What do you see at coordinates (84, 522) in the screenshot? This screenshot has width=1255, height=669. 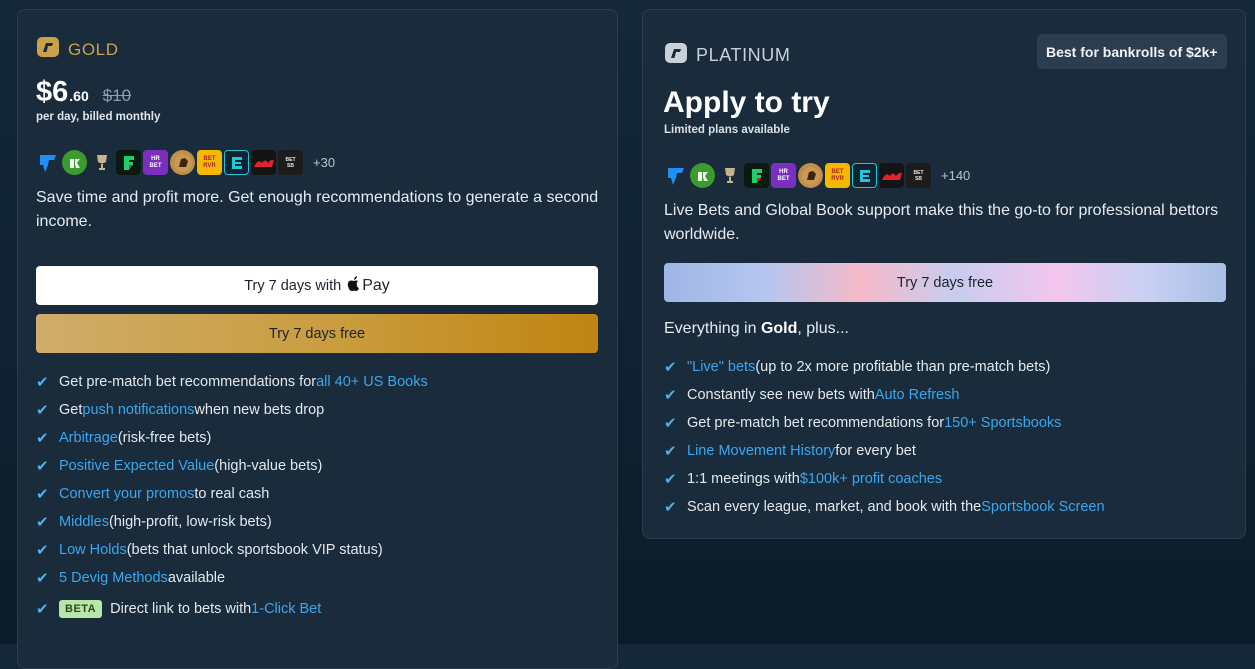 I see `feature-link: Middles` at bounding box center [84, 522].